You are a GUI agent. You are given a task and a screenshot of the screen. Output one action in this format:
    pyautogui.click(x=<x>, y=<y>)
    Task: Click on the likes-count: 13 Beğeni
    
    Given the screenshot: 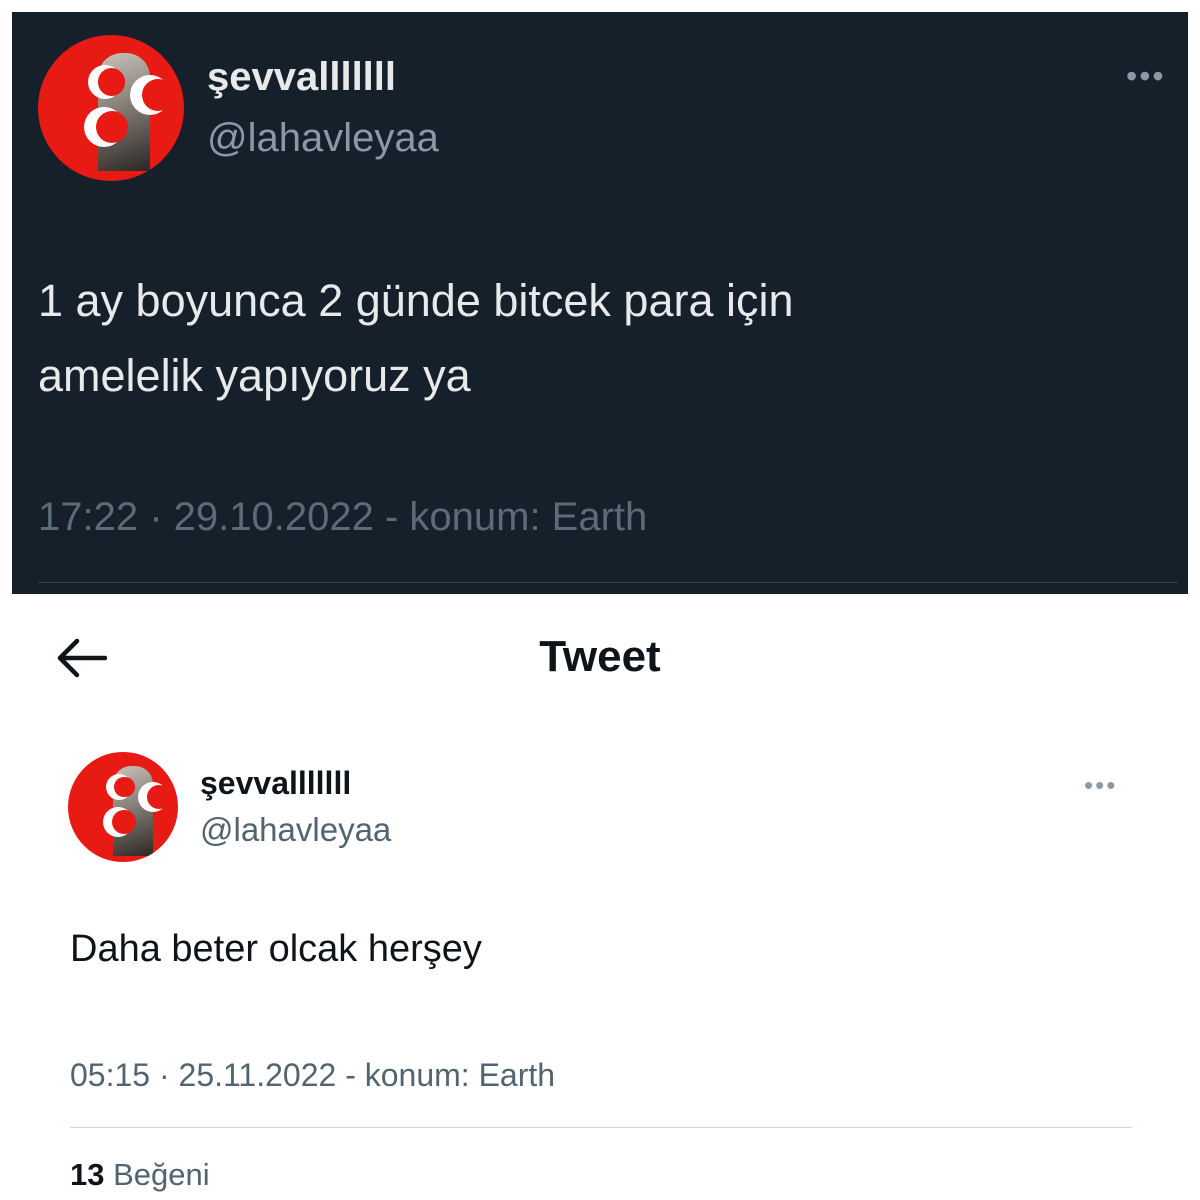 What is the action you would take?
    pyautogui.click(x=140, y=1175)
    